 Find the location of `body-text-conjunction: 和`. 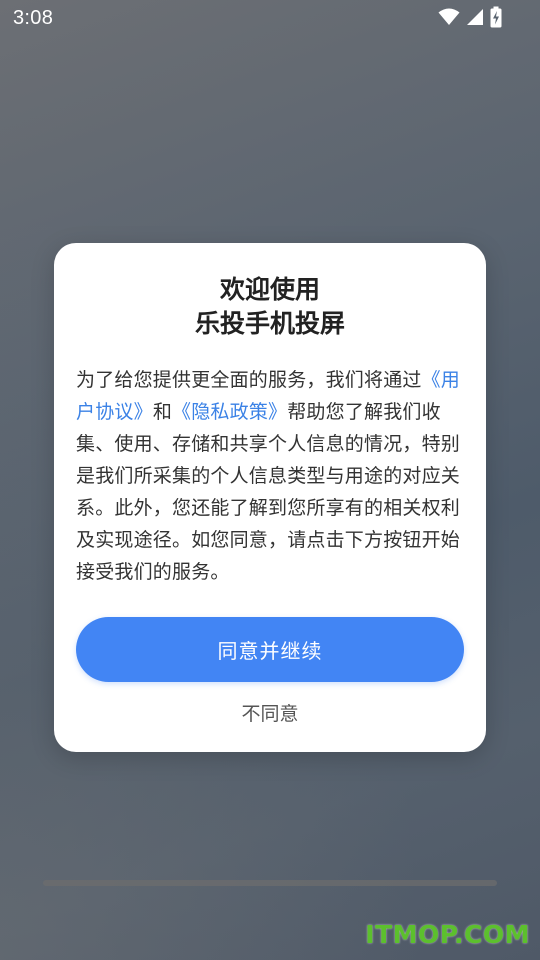

body-text-conjunction: 和 is located at coordinates (162, 412).